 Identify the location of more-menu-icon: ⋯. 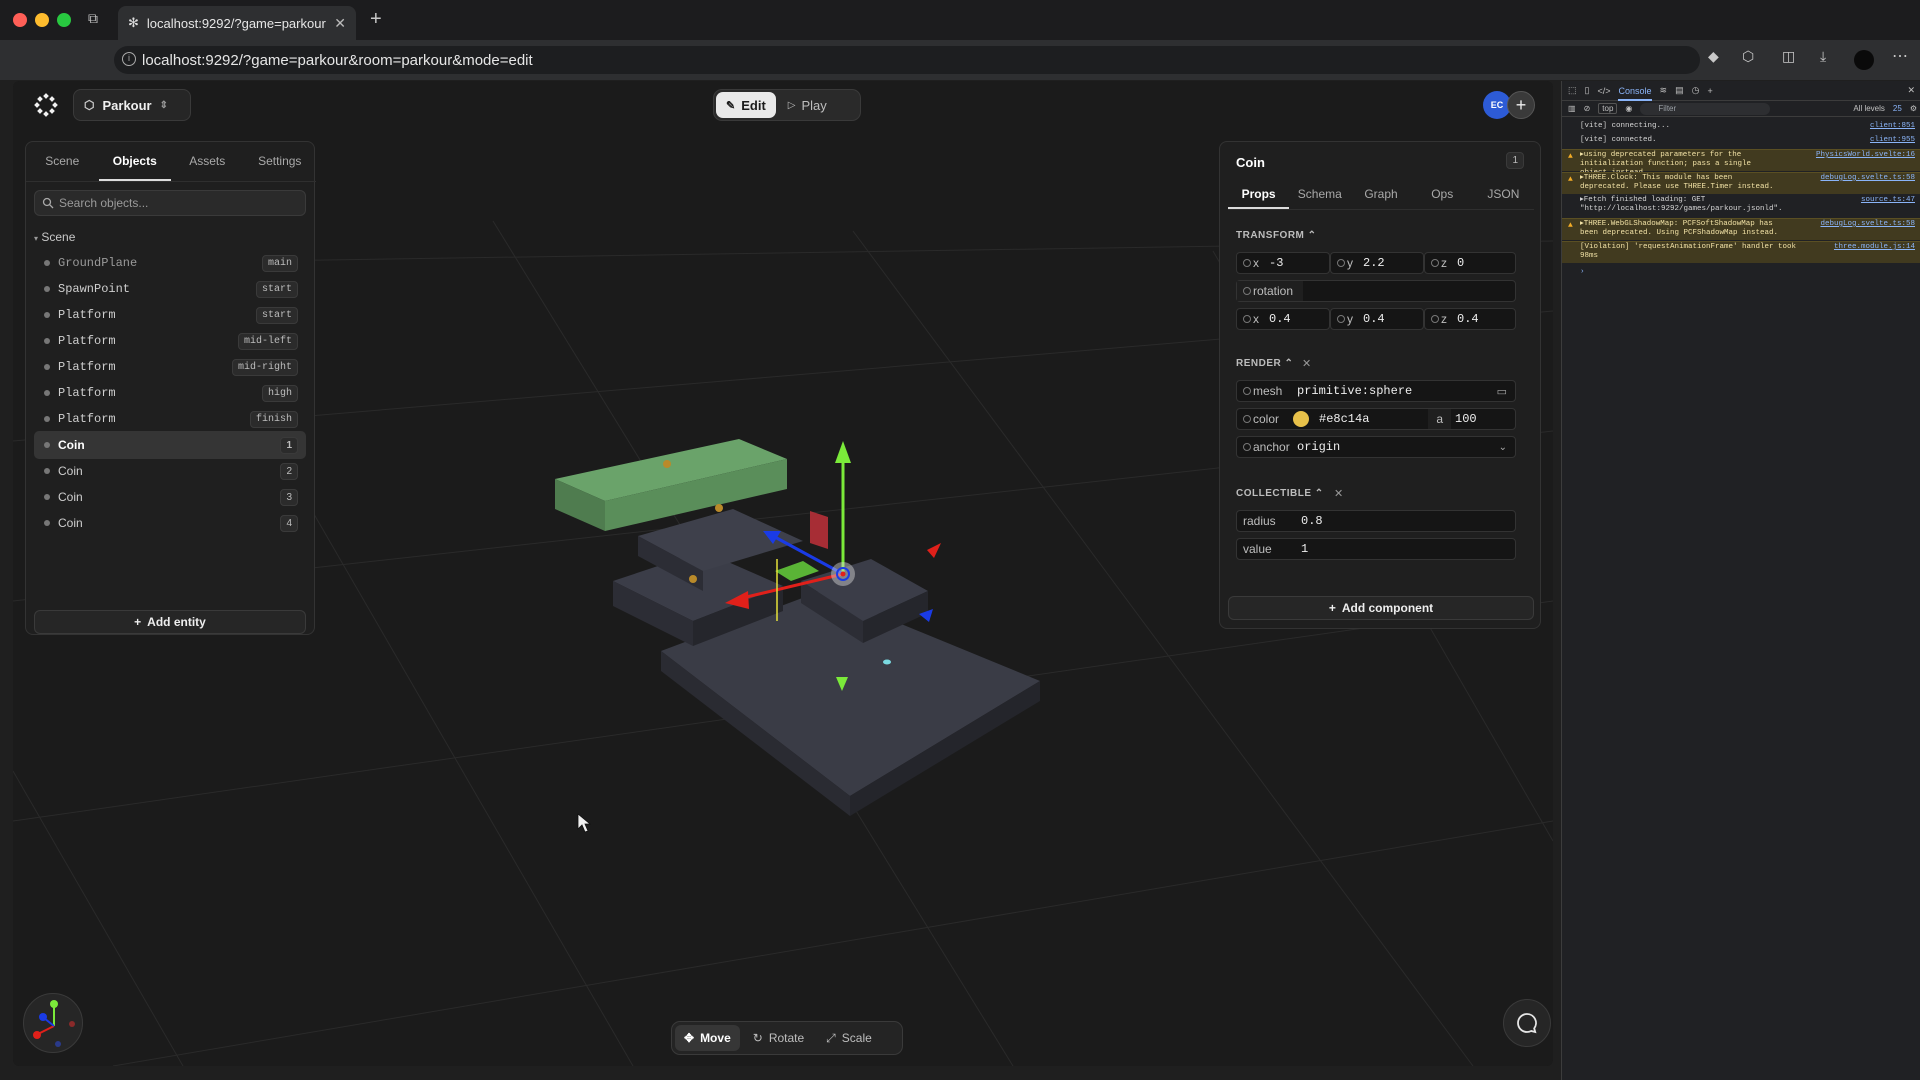
(1900, 56).